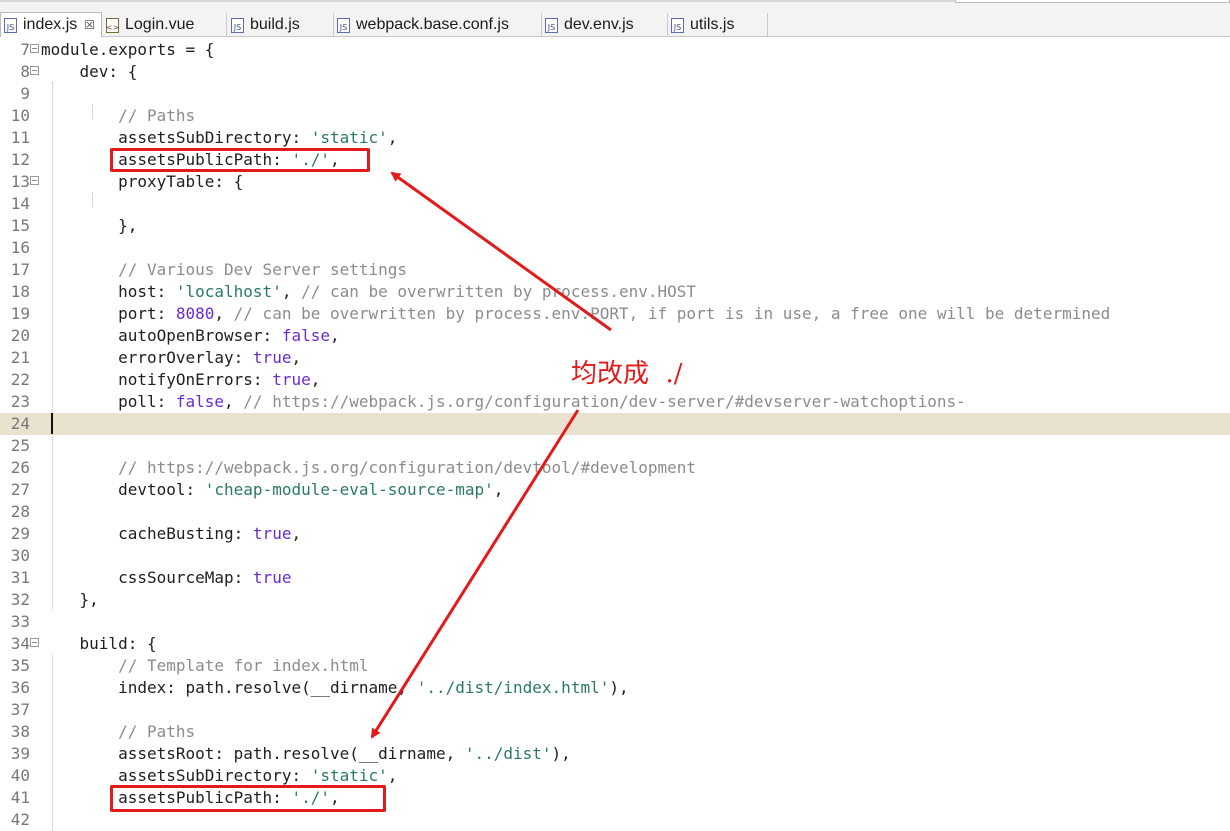 This screenshot has height=831, width=1230. Describe the element at coordinates (627, 374) in the screenshot. I see `annotation-label: 均改成 ./` at that location.